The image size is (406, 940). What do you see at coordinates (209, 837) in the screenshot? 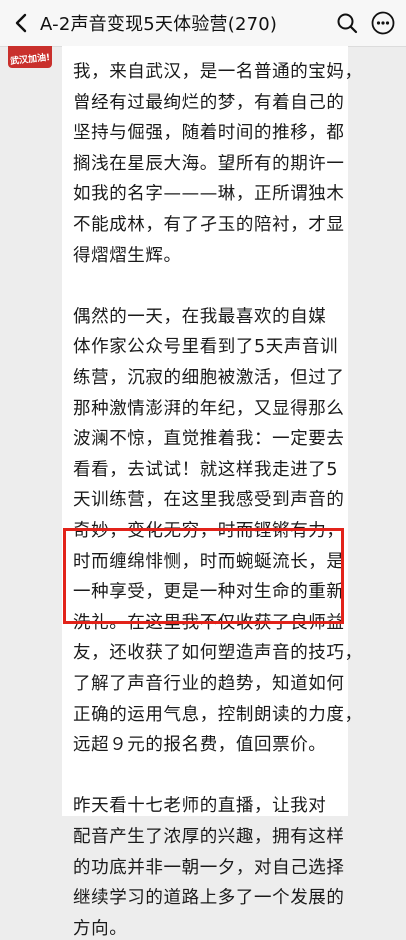
I see `message-line: 配音产生了浓厚的兴趣，拥有这样` at bounding box center [209, 837].